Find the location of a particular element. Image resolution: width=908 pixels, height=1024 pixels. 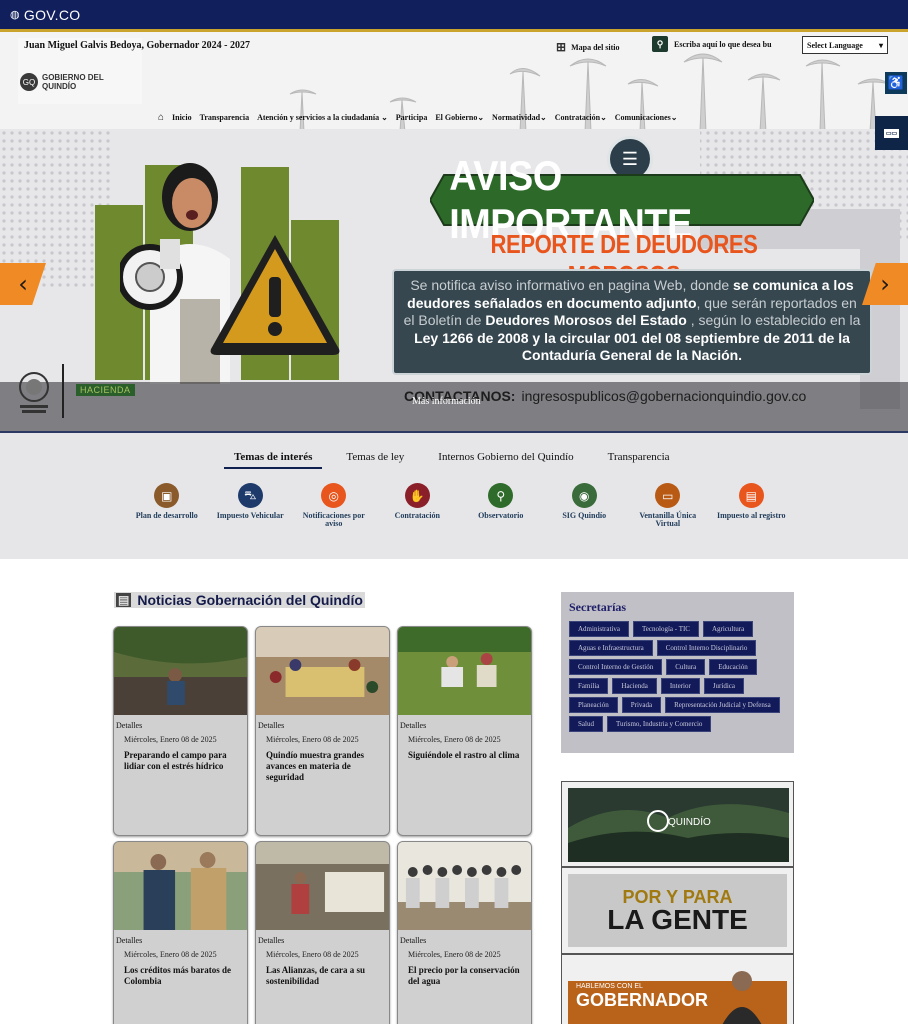

accessibility-icon: ♿ is located at coordinates (896, 83).